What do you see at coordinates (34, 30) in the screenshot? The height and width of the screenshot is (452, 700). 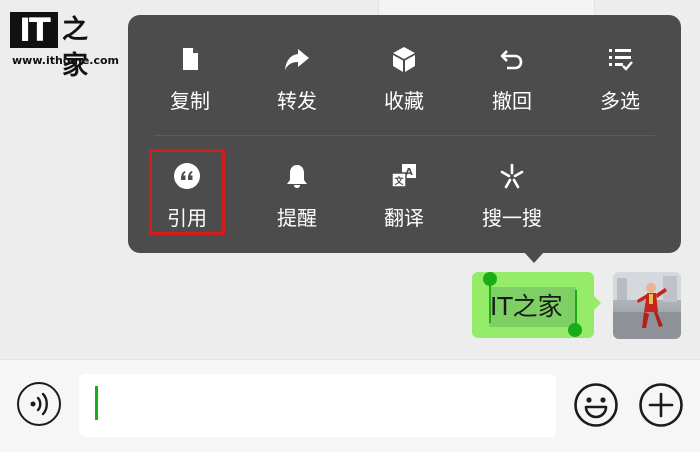 I see `logo-mark: IT` at bounding box center [34, 30].